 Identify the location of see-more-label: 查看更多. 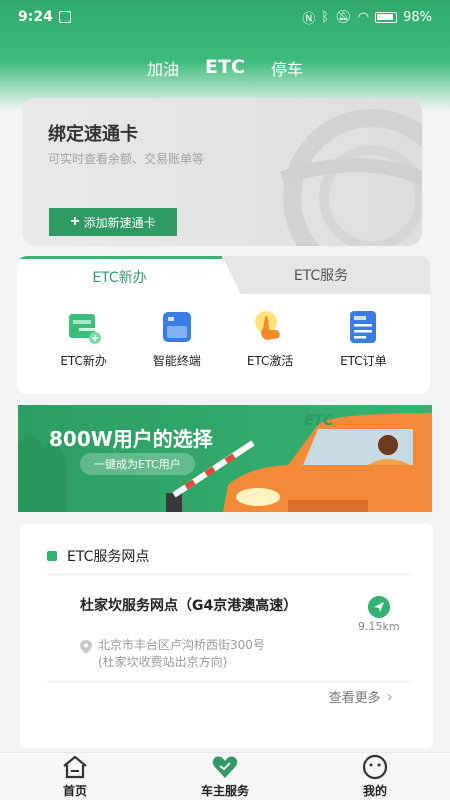
(354, 698).